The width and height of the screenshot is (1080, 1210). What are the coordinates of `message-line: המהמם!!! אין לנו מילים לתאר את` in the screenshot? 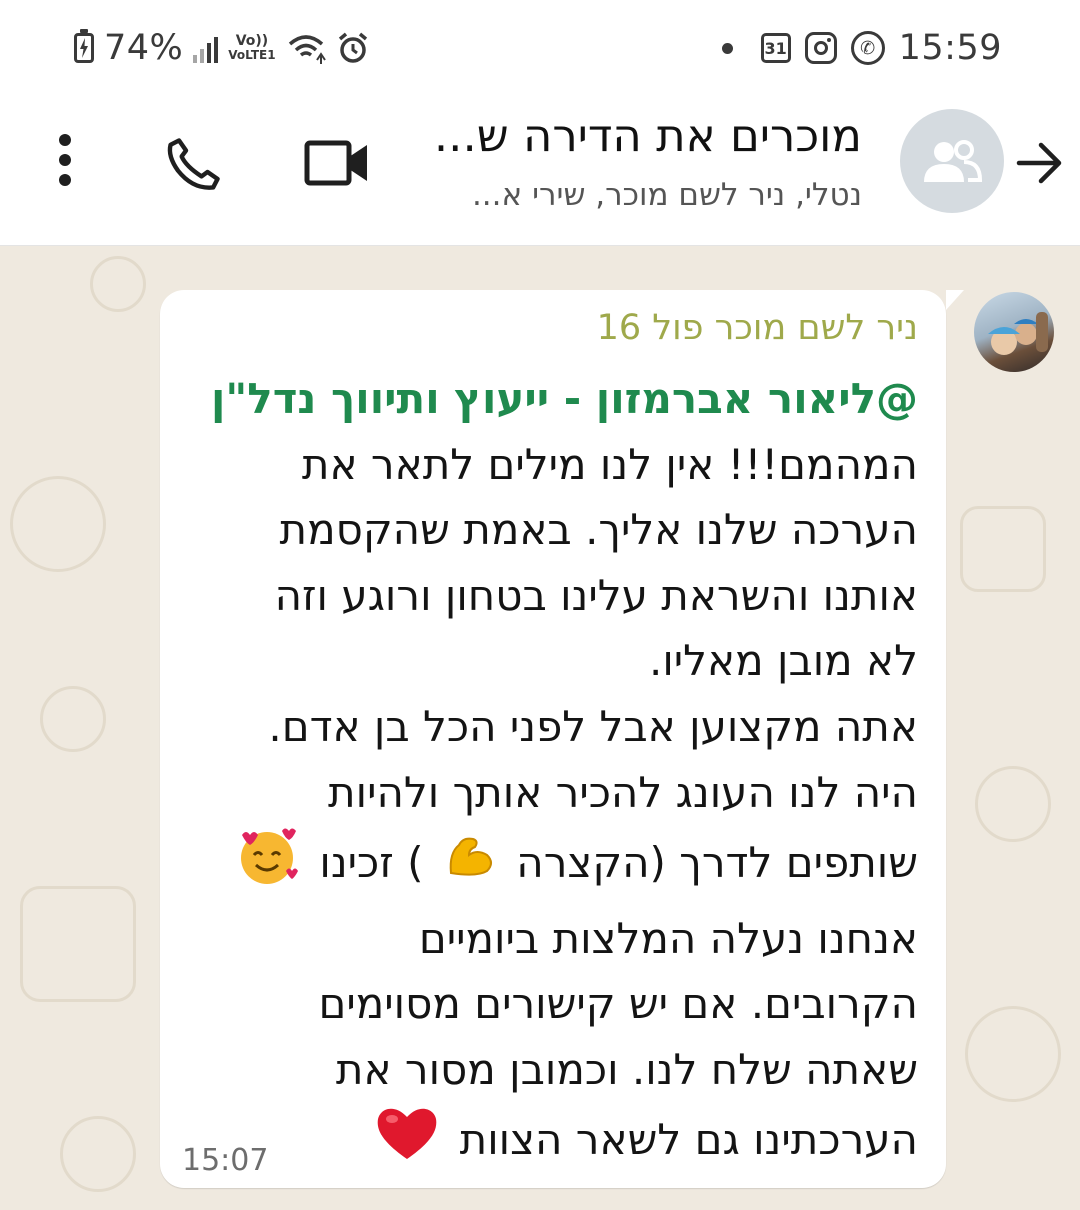 It's located at (609, 464).